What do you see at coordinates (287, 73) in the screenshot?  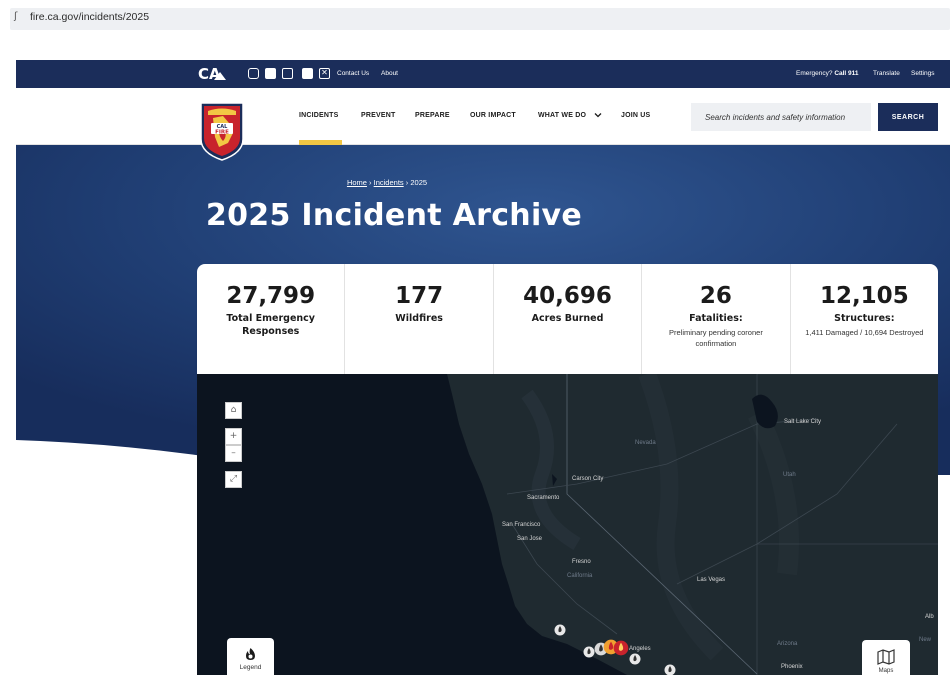 I see `youtube-icon` at bounding box center [287, 73].